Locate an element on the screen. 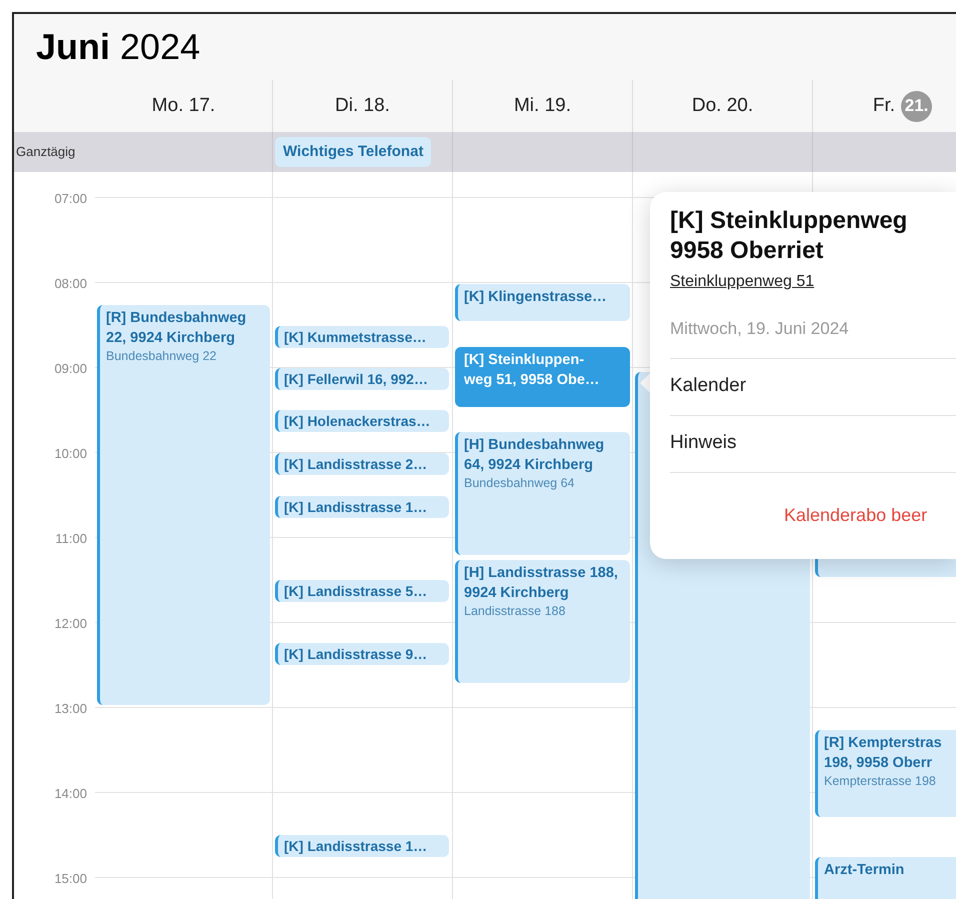  event-title: Arzt-Termin is located at coordinates (864, 870).